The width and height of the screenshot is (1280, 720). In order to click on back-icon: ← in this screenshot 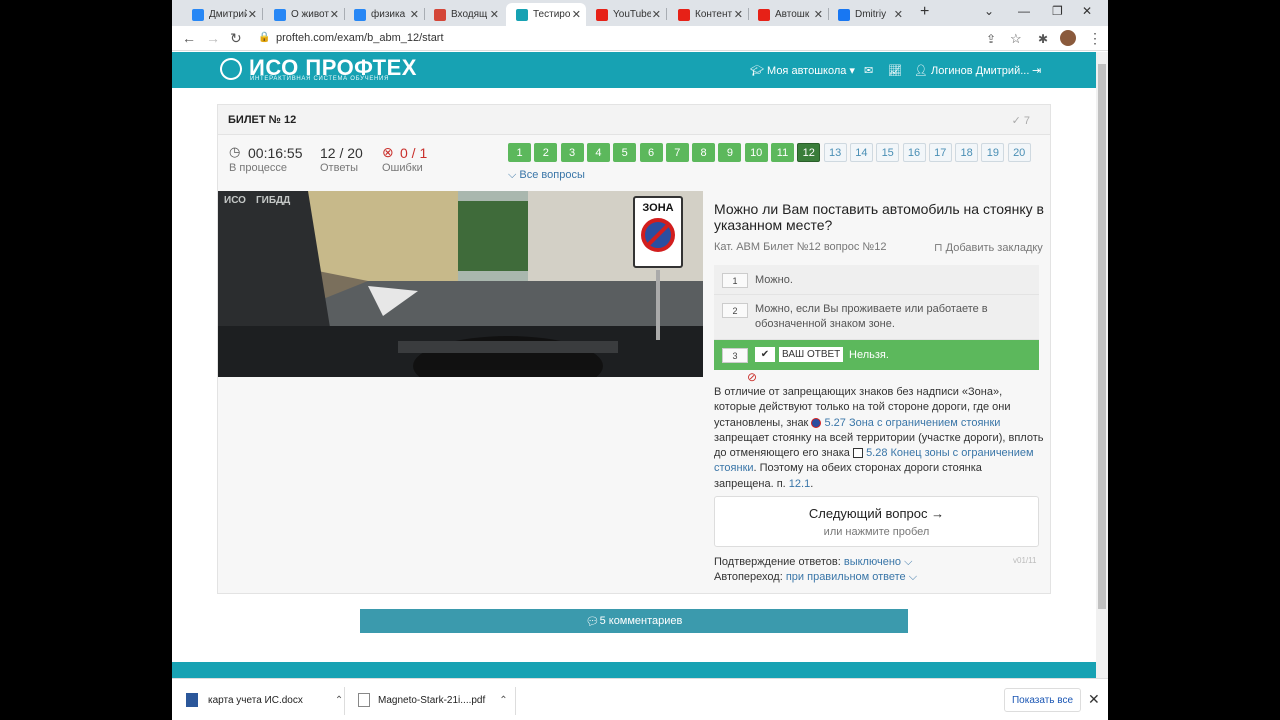, I will do `click(189, 38)`.